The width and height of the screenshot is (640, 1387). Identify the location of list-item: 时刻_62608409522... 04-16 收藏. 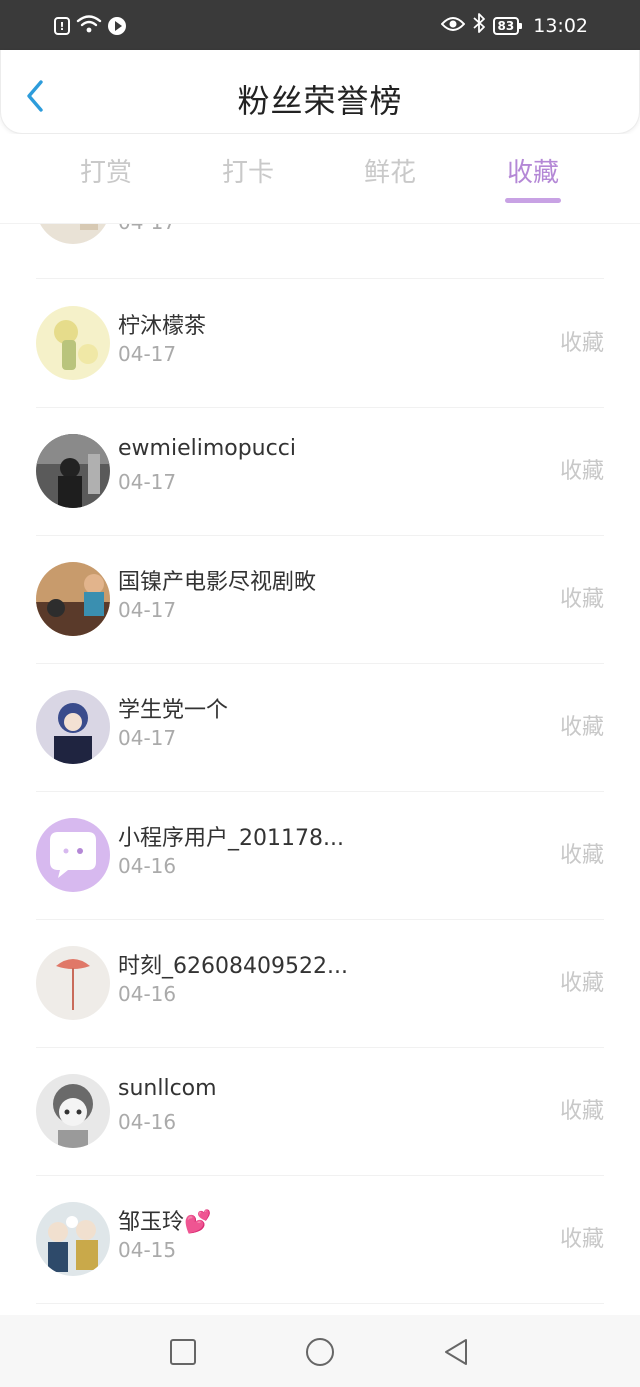
(320, 984).